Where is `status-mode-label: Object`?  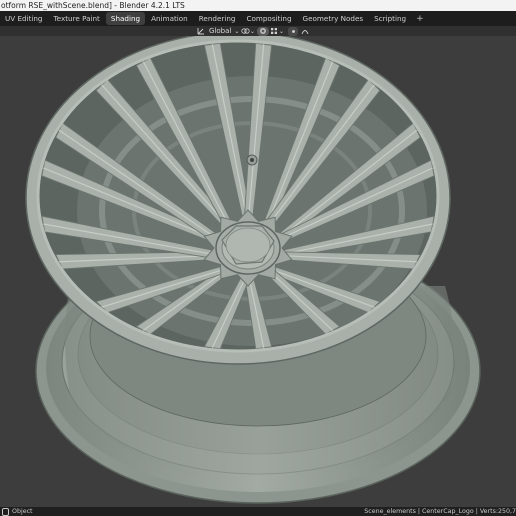 status-mode-label: Object is located at coordinates (22, 511).